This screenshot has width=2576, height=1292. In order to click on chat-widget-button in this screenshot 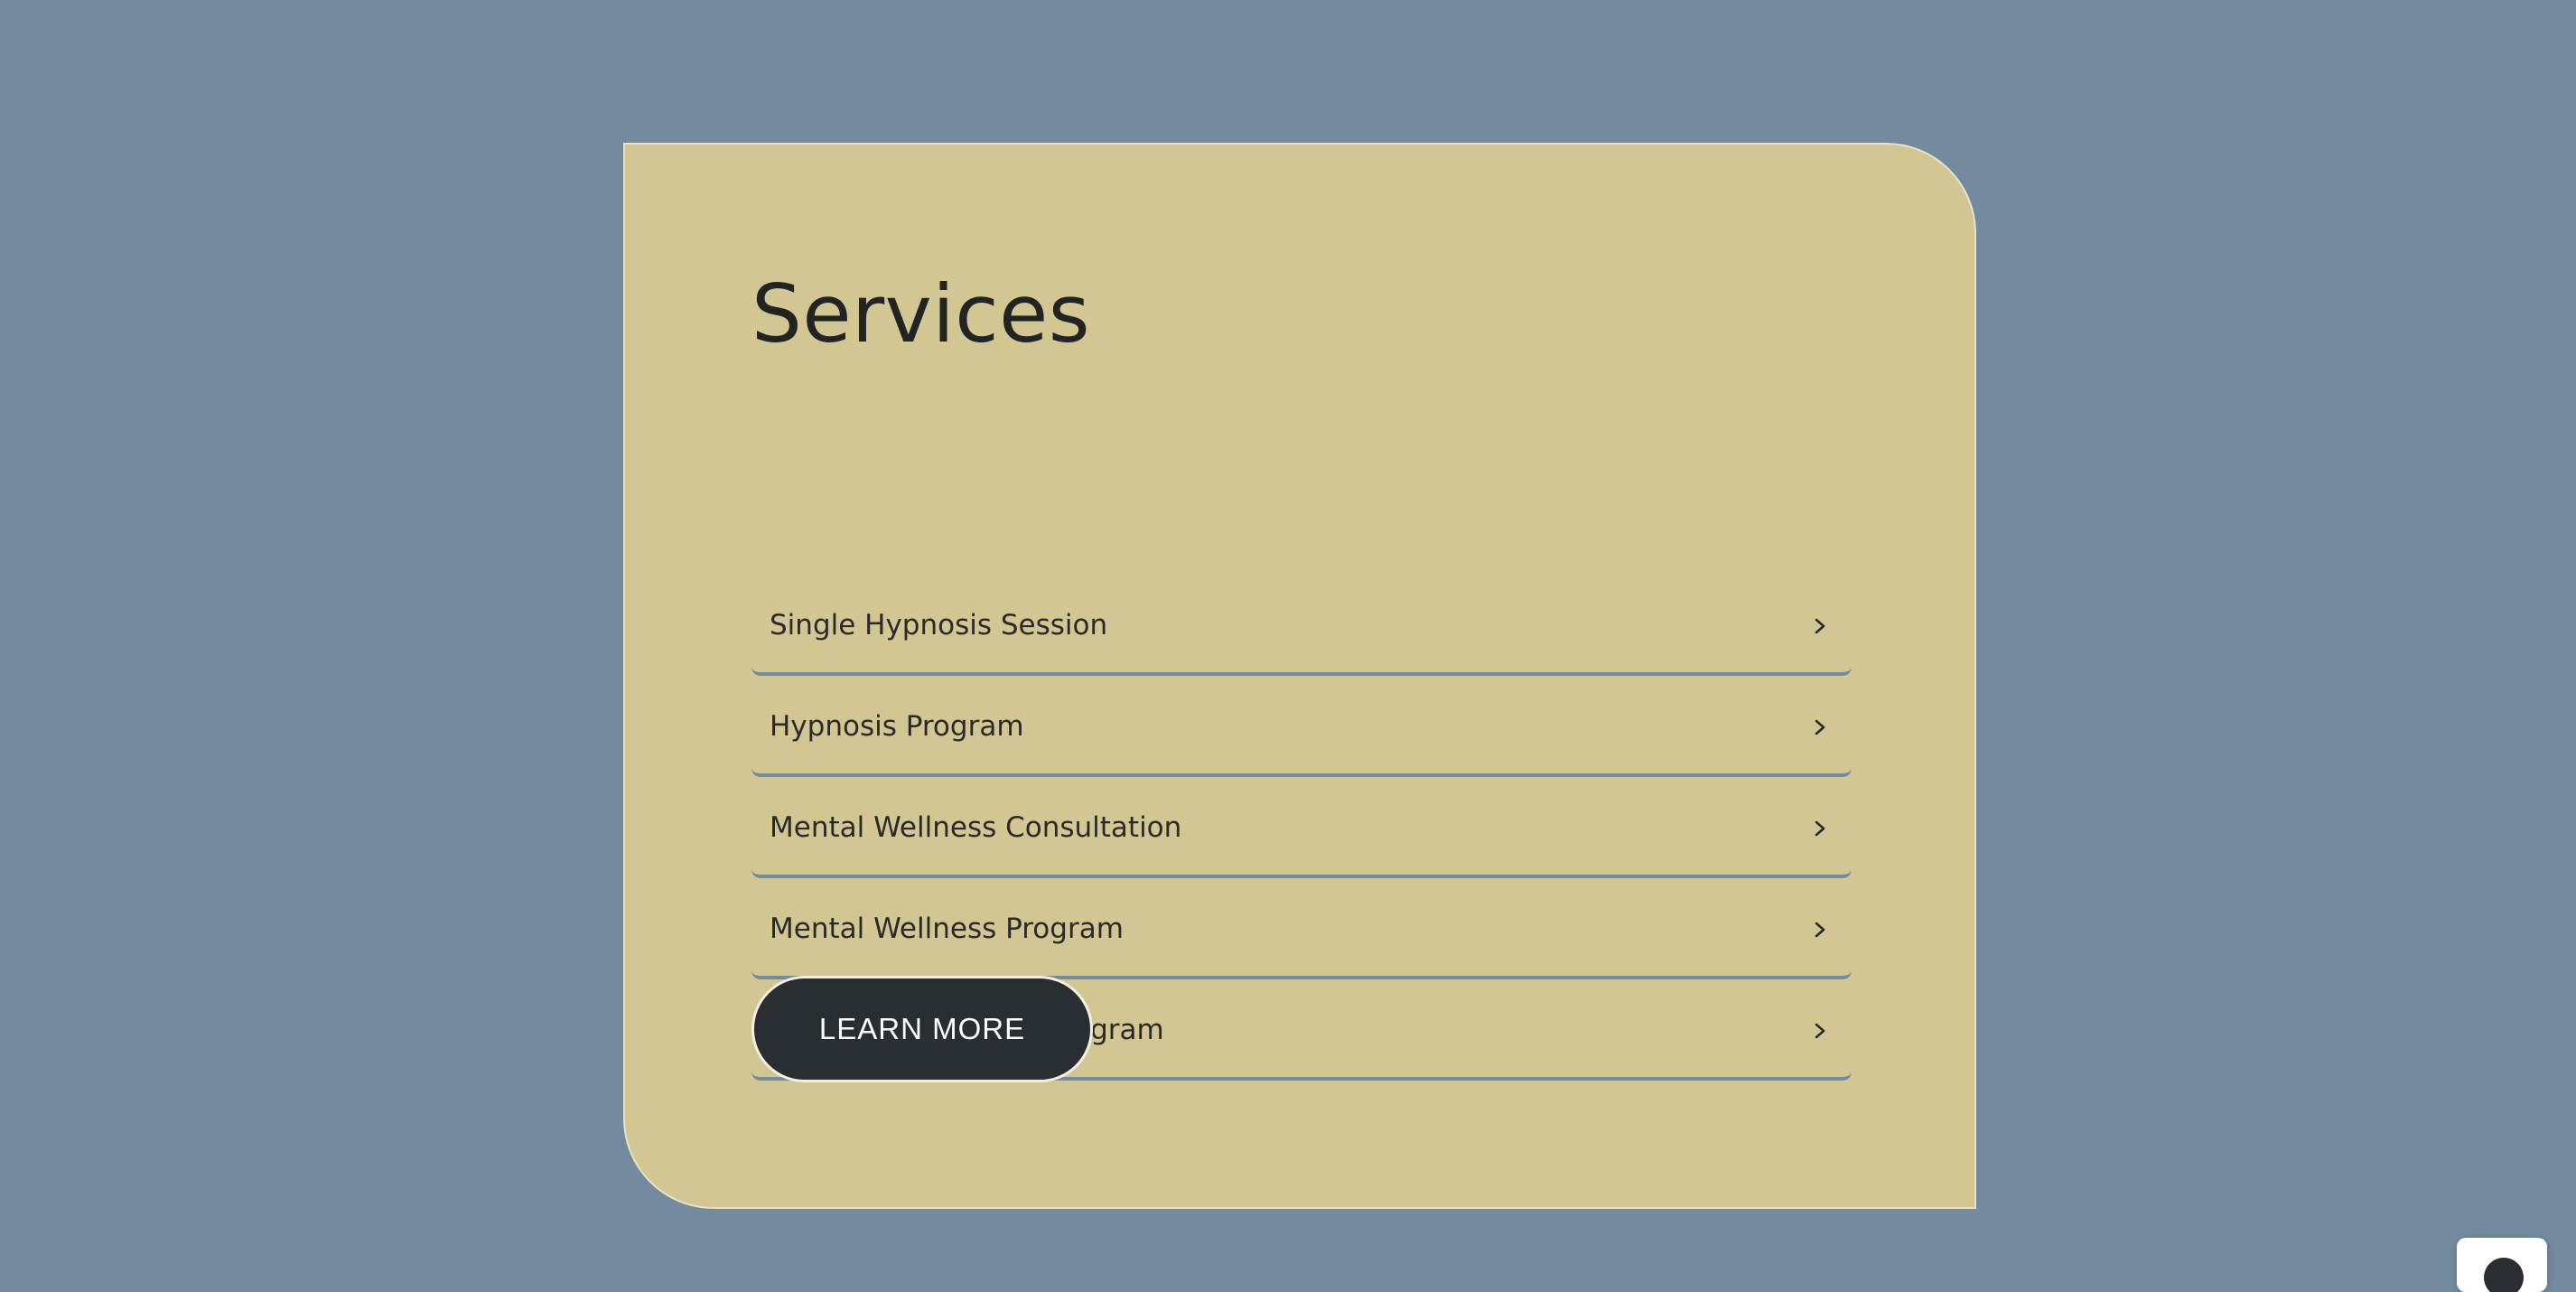, I will do `click(2502, 1265)`.